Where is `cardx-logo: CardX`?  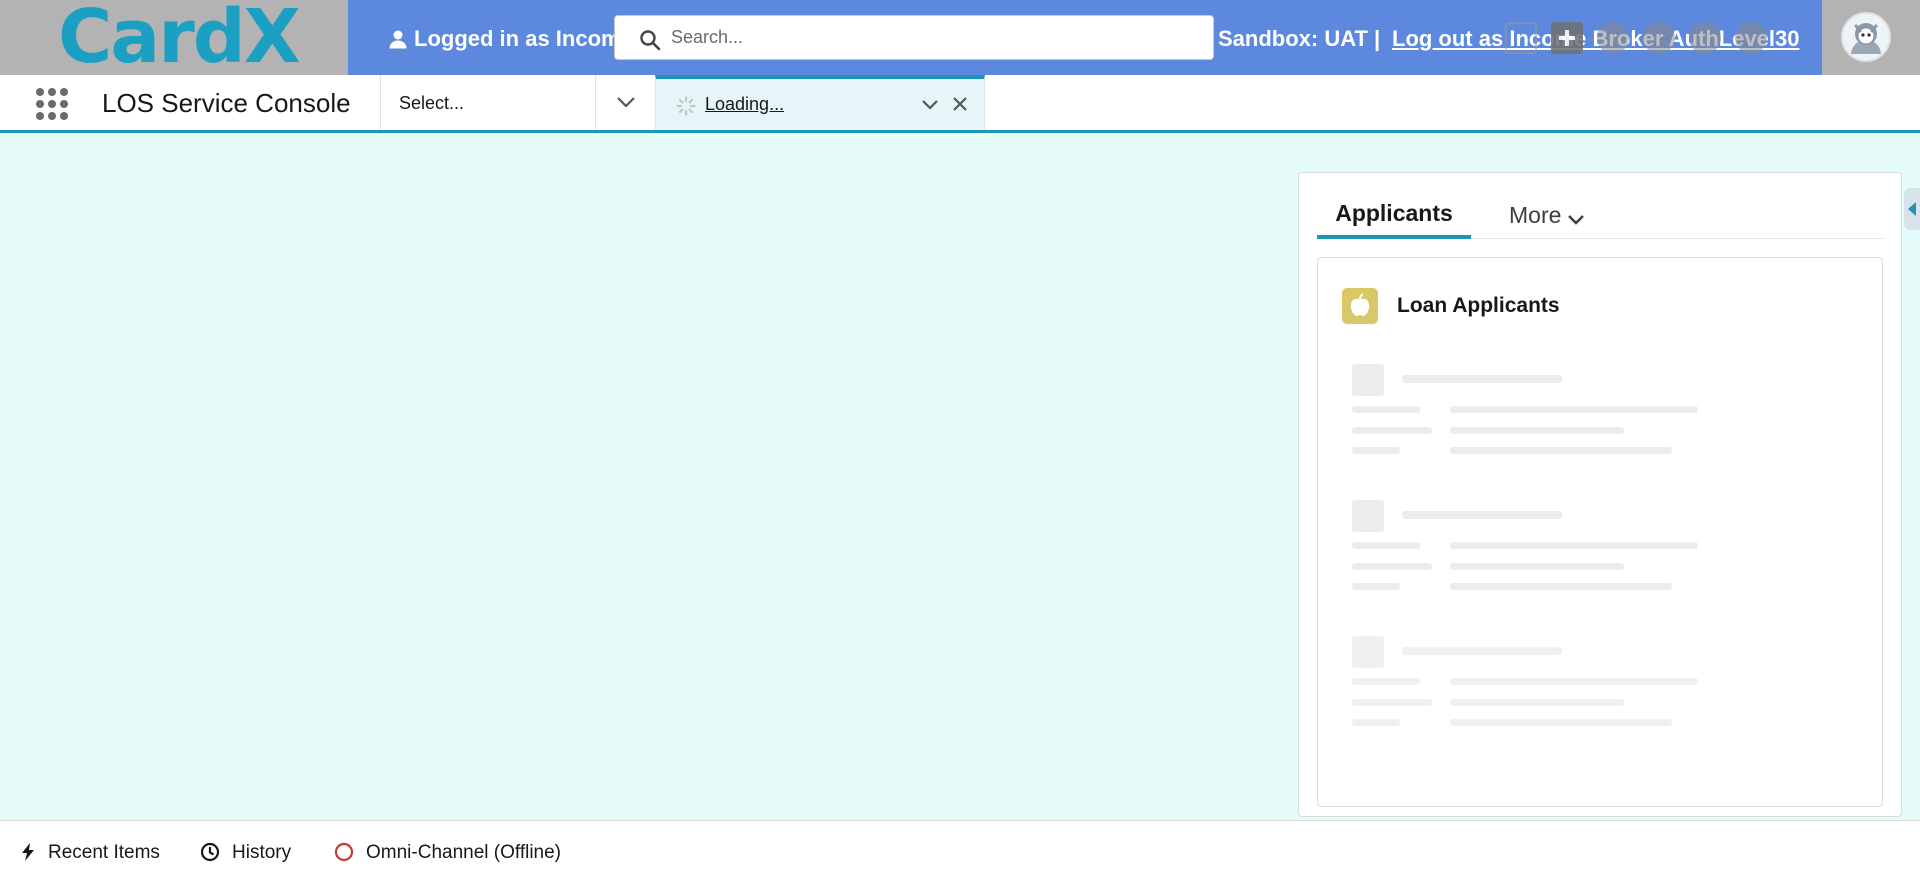 cardx-logo: CardX is located at coordinates (179, 40).